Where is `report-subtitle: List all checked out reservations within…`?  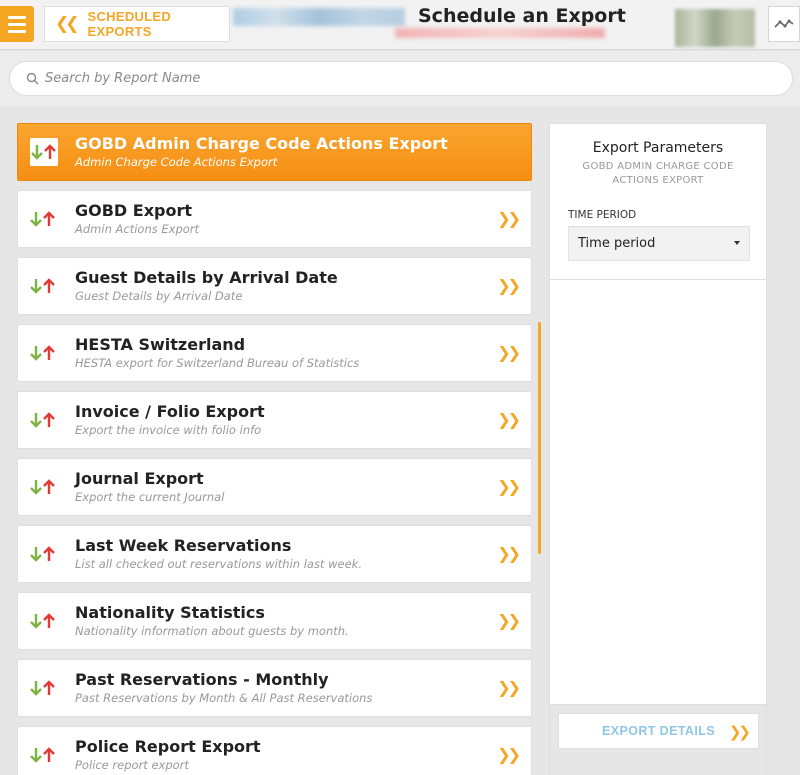 report-subtitle: List all checked out reservations within… is located at coordinates (218, 564).